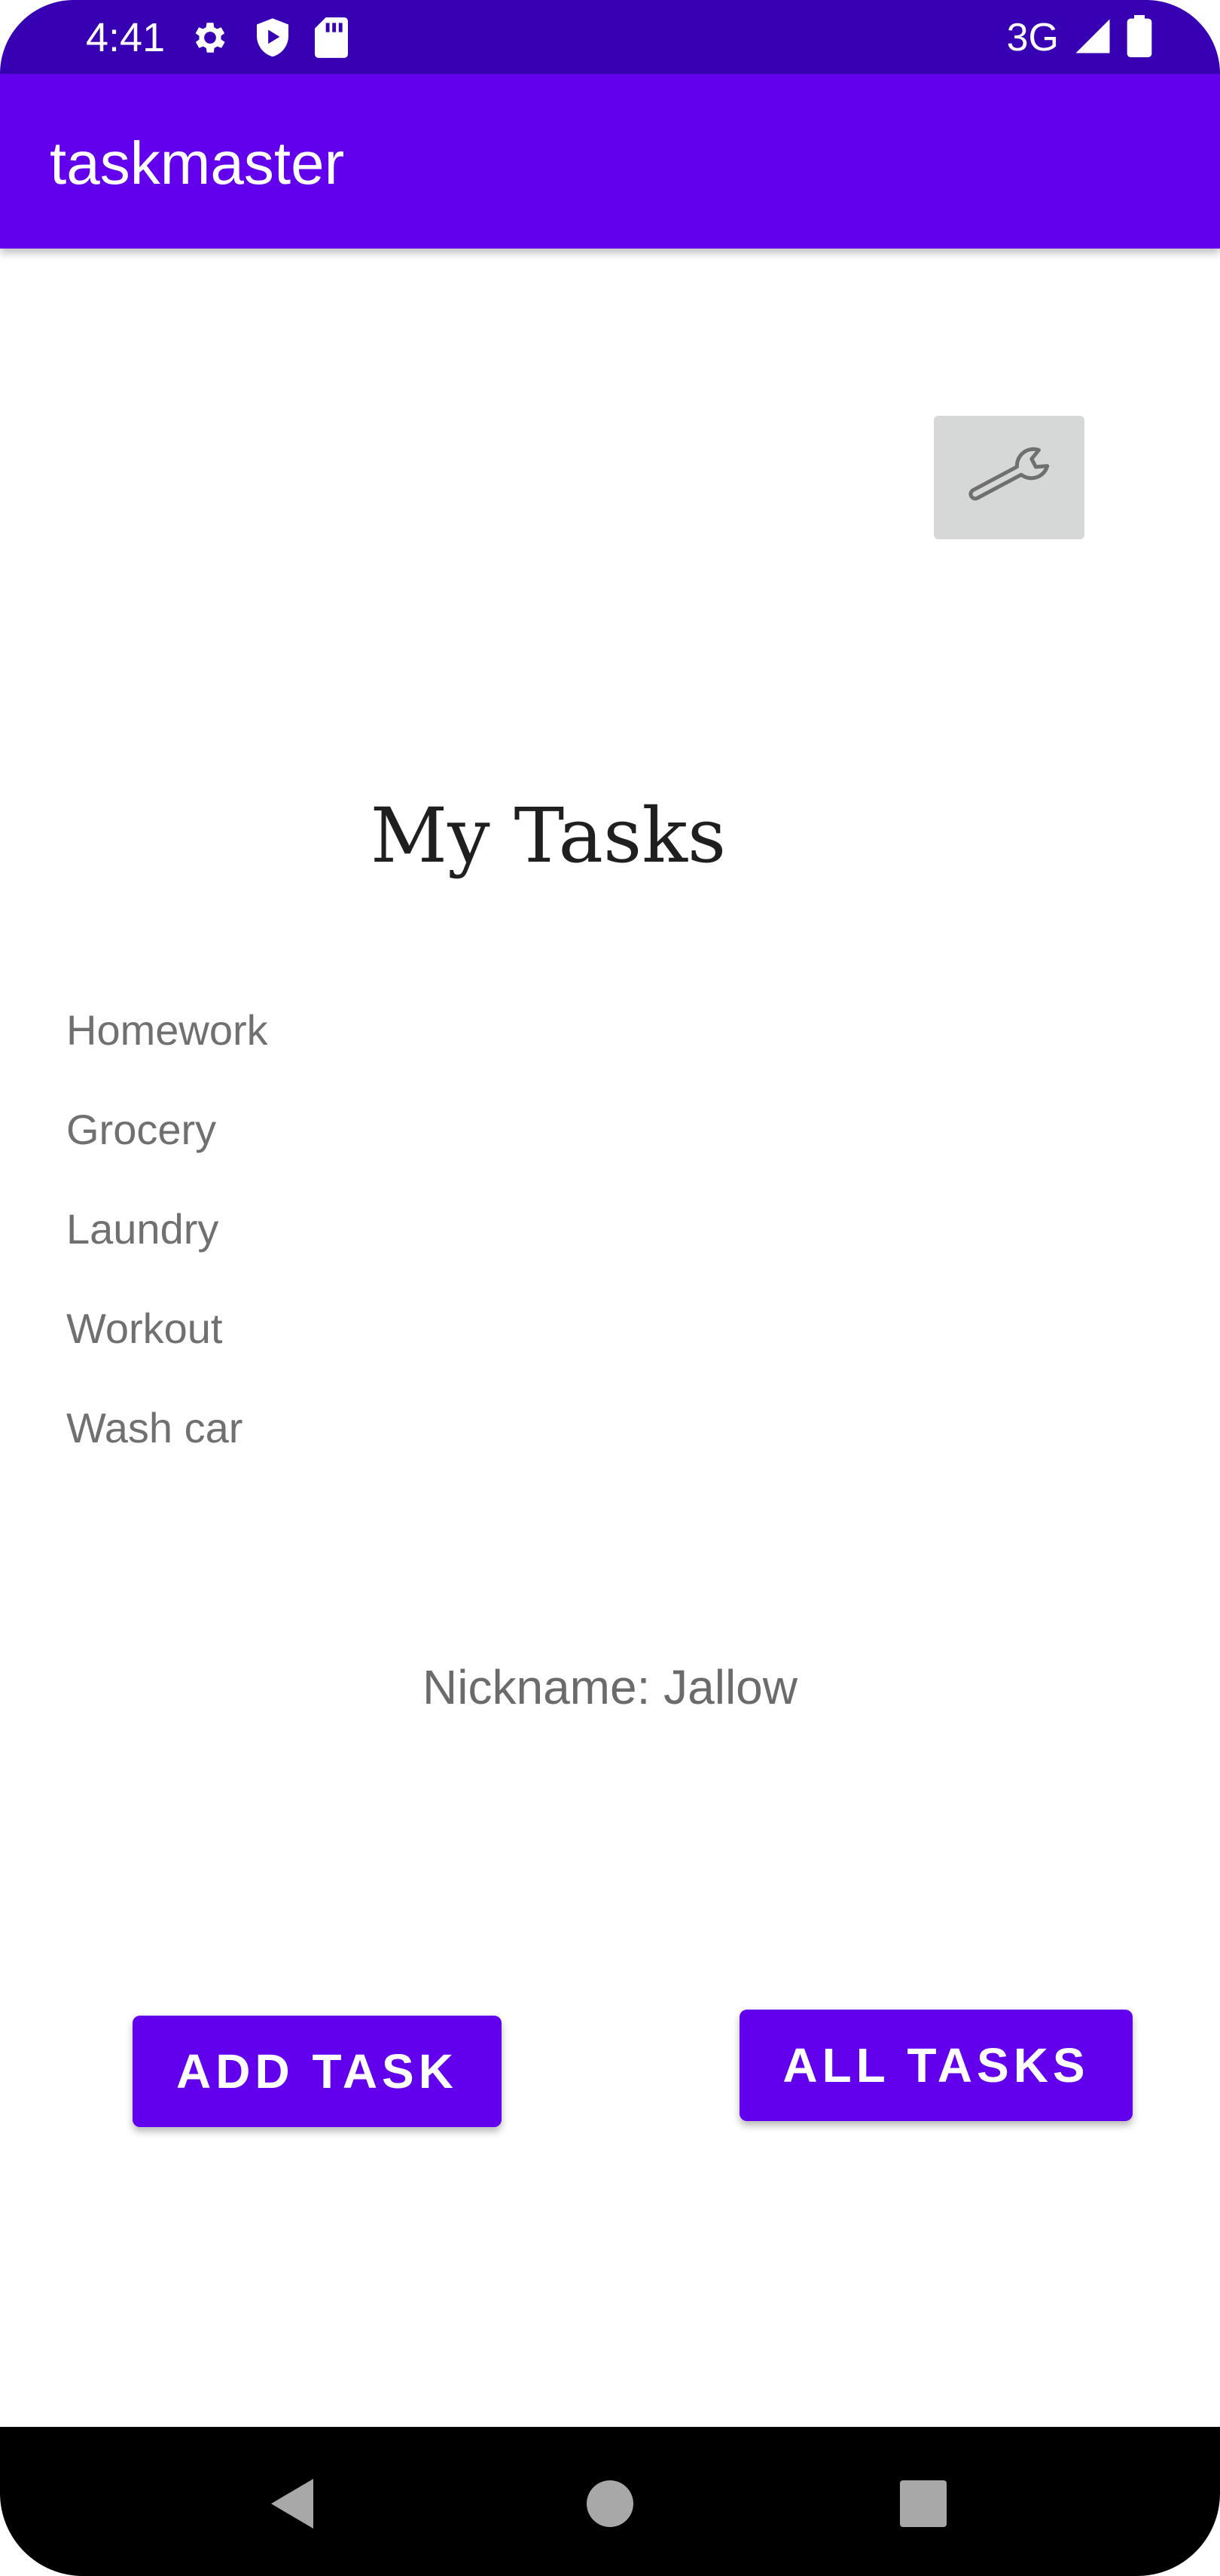 Image resolution: width=1220 pixels, height=2576 pixels. Describe the element at coordinates (610, 37) in the screenshot. I see `status-bar: 4:41 3G` at that location.